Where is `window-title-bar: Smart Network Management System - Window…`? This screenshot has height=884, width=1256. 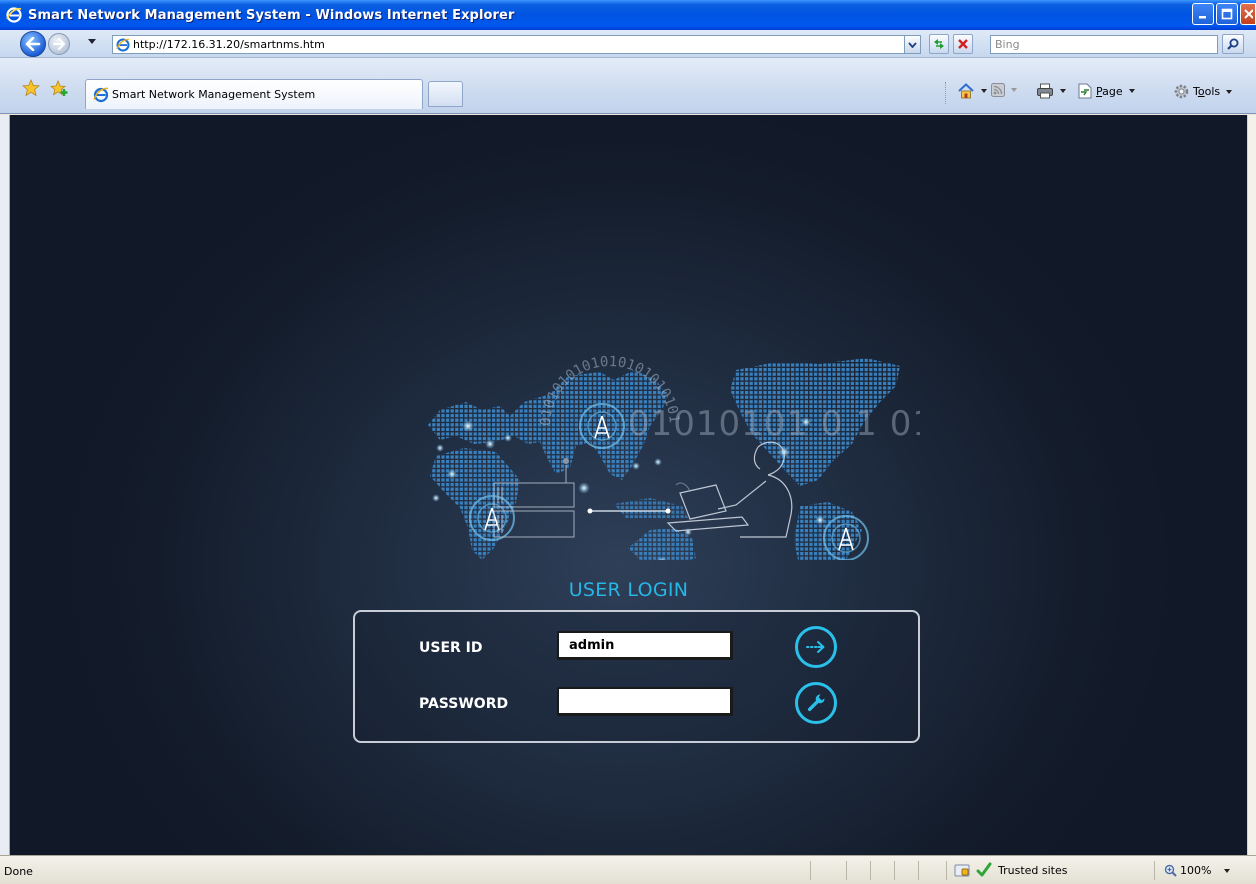 window-title-bar: Smart Network Management System - Window… is located at coordinates (628, 15).